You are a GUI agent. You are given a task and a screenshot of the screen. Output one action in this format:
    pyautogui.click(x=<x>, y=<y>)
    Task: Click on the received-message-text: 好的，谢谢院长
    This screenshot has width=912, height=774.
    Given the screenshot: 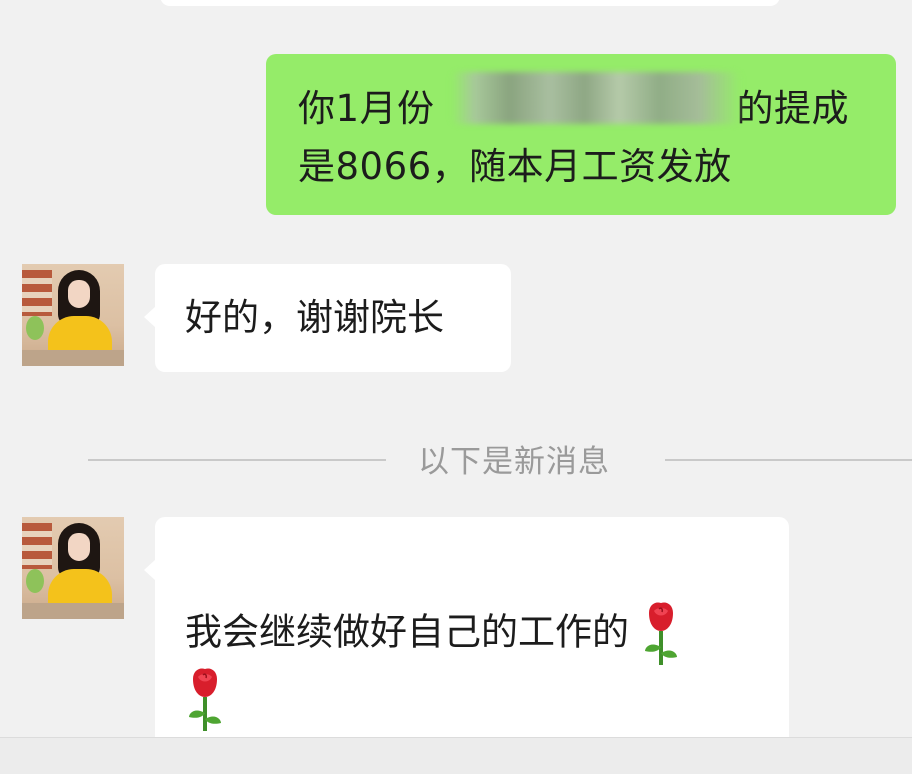 What is the action you would take?
    pyautogui.click(x=314, y=317)
    